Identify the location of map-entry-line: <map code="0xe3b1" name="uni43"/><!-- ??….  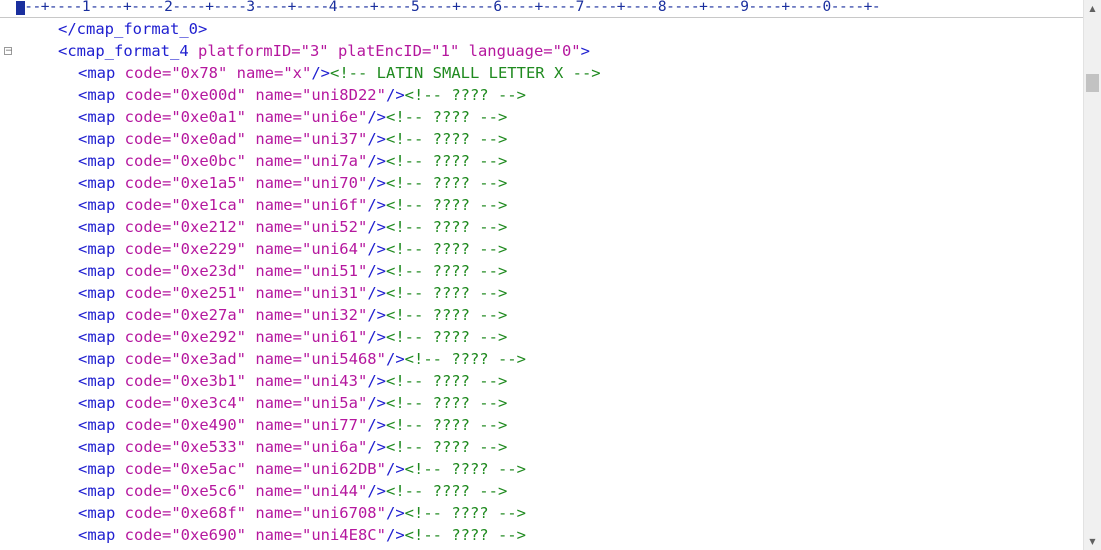
(549, 381).